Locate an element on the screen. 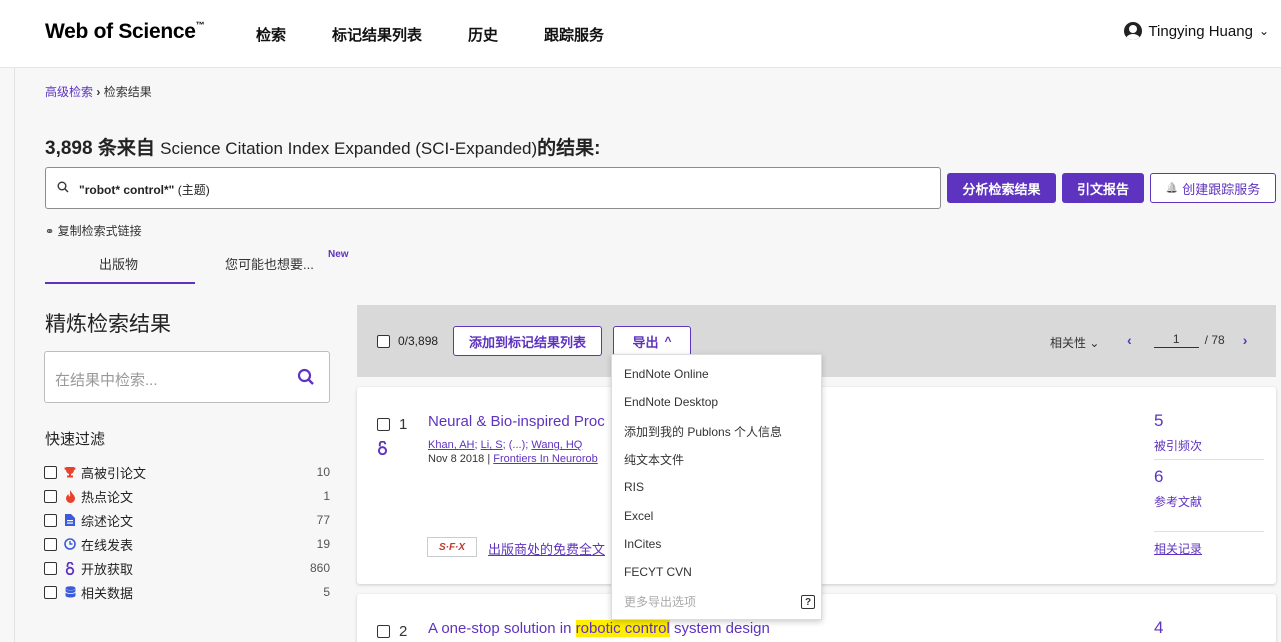 Image resolution: width=1281 pixels, height=642 pixels. brand-logo: Web of Science™ is located at coordinates (125, 32).